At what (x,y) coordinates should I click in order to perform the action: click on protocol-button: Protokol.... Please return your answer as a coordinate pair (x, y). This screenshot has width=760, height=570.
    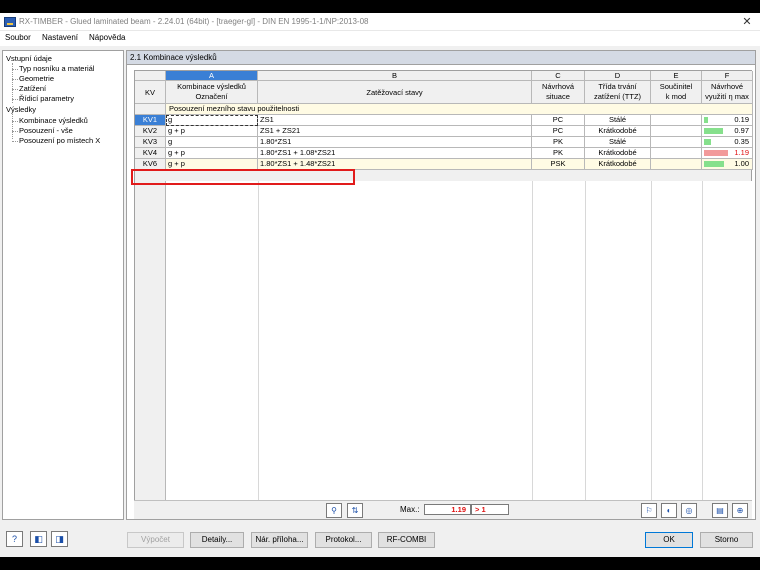
    Looking at the image, I should click on (343, 540).